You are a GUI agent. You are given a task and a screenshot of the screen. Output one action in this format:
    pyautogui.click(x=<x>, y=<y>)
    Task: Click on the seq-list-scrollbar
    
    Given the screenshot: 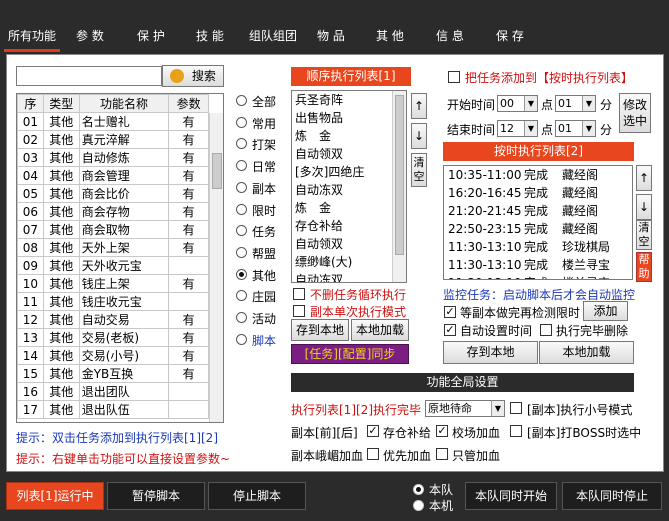 What is the action you would take?
    pyautogui.click(x=399, y=186)
    